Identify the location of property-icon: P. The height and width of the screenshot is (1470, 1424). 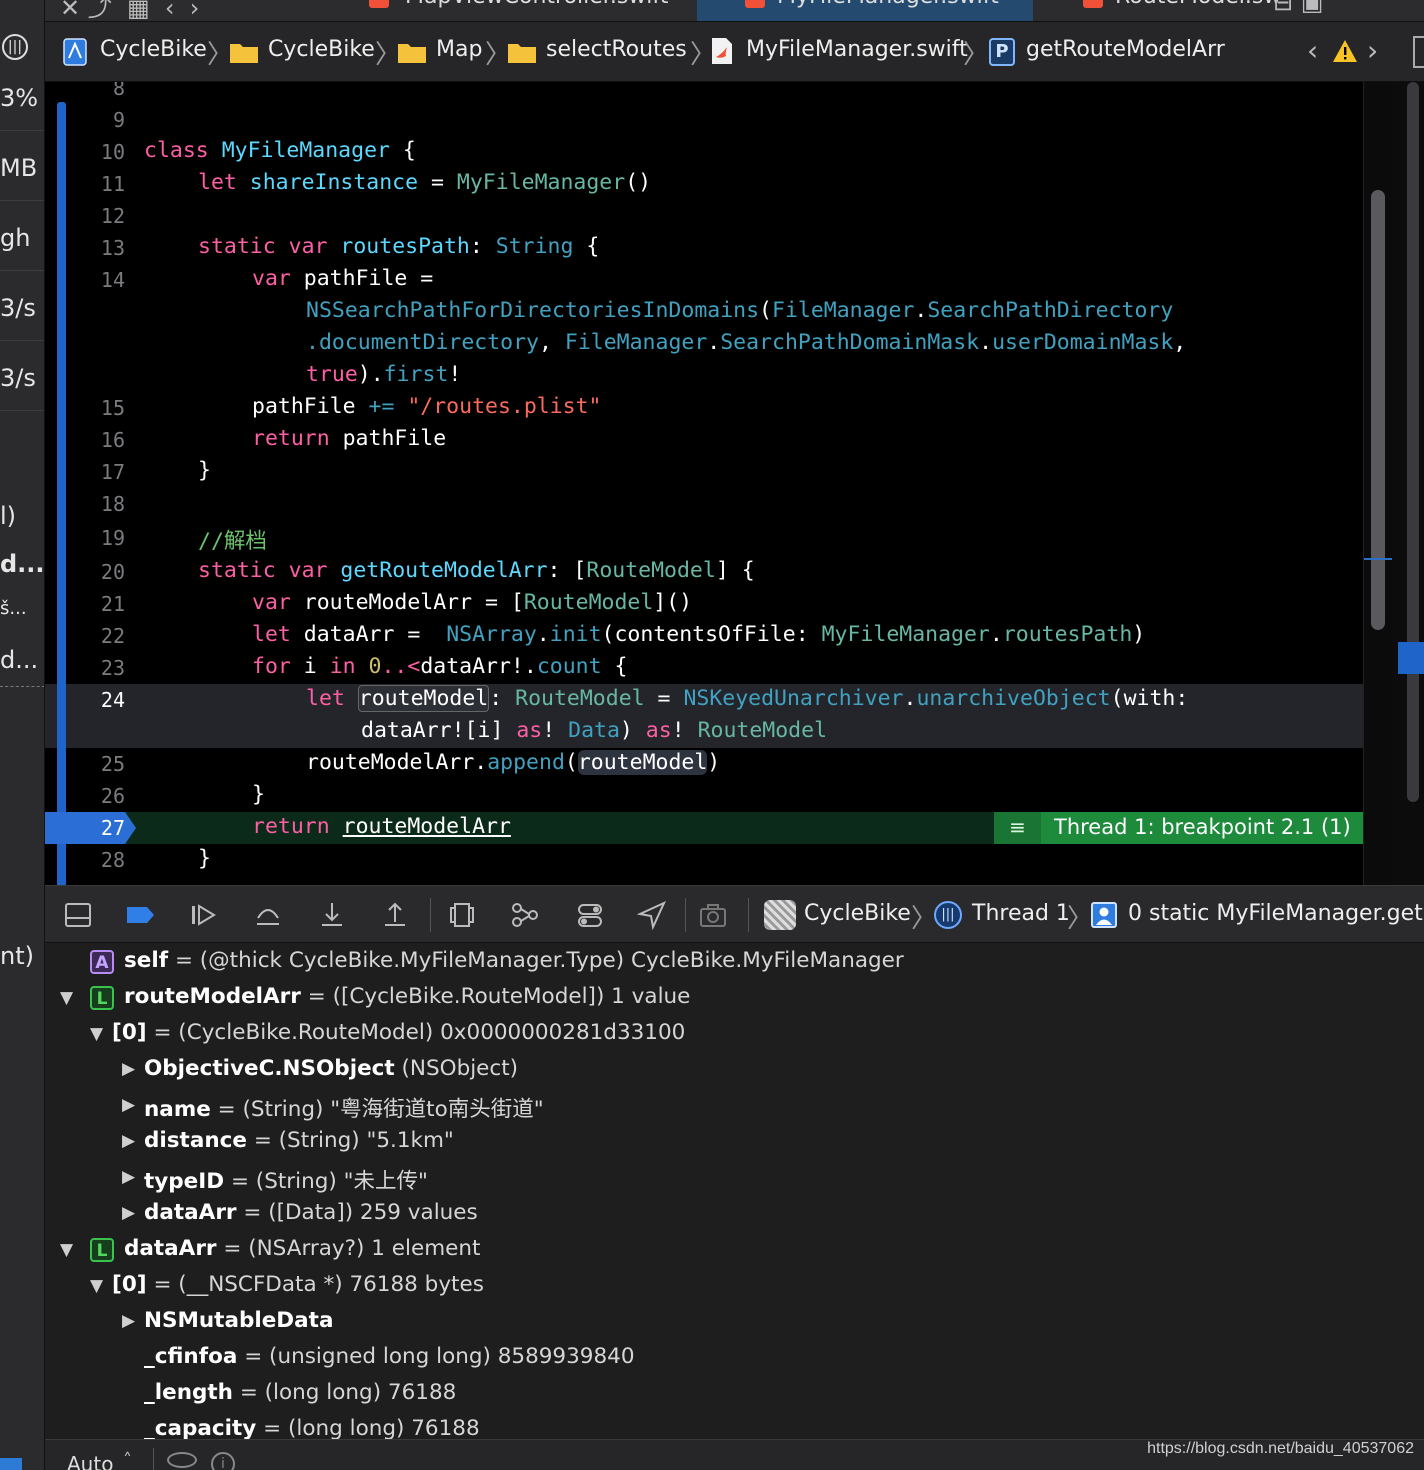
(1002, 52).